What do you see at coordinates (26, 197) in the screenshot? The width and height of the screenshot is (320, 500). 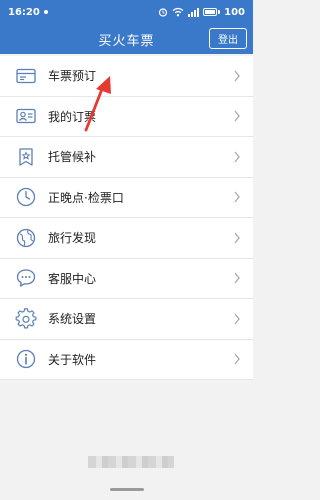 I see `clock-icon` at bounding box center [26, 197].